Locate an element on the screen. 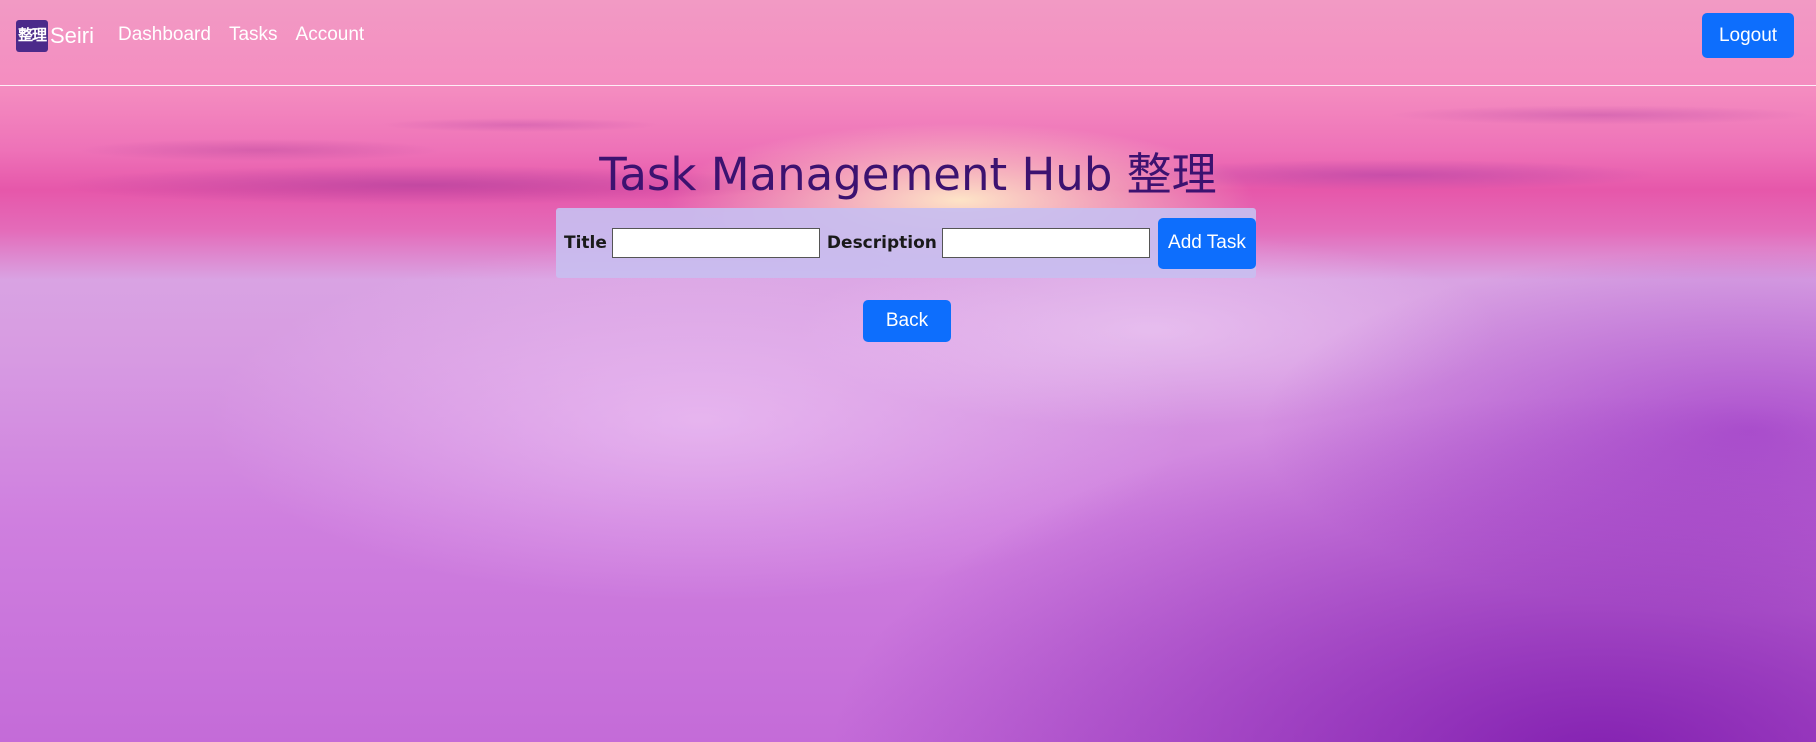 This screenshot has width=1816, height=742. title-label: Title is located at coordinates (585, 243).